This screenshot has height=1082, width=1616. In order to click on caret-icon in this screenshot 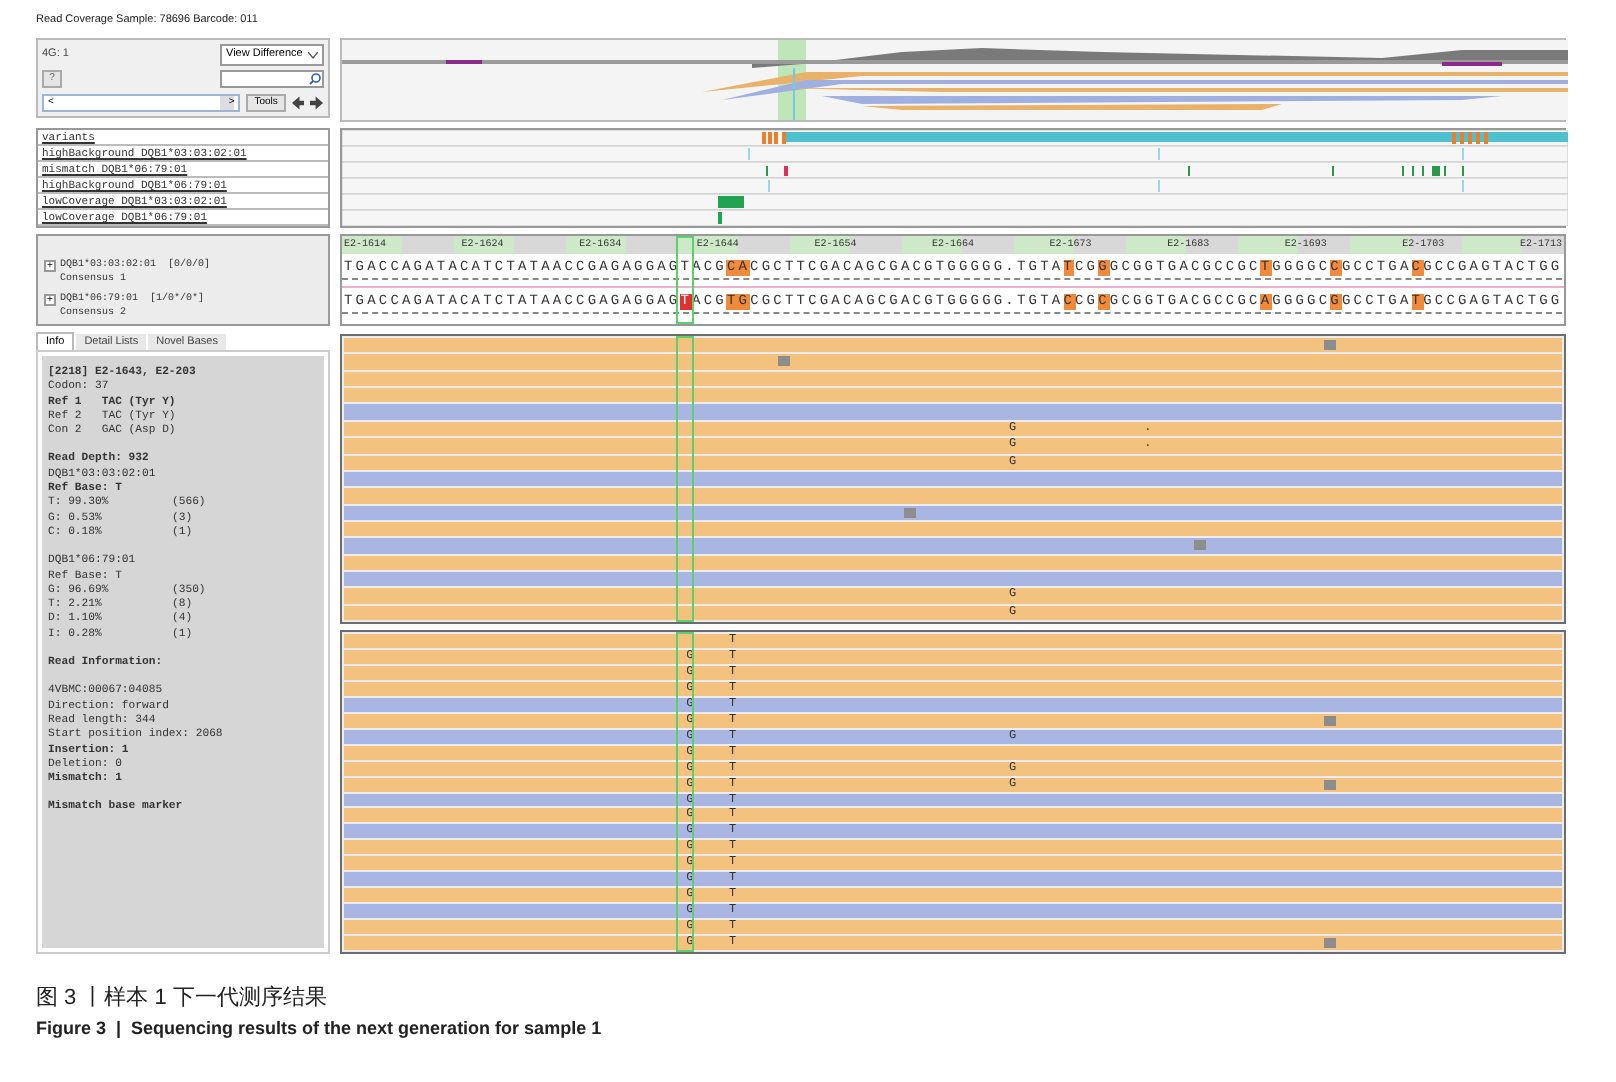, I will do `click(313, 55)`.